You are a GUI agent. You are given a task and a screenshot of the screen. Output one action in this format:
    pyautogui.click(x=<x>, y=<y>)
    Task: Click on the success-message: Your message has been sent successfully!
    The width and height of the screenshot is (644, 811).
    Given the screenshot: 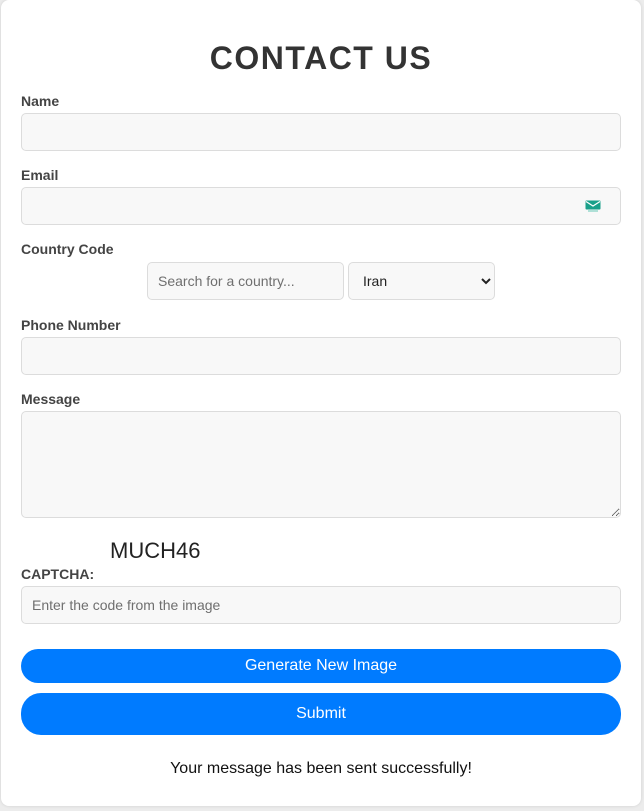 What is the action you would take?
    pyautogui.click(x=321, y=768)
    